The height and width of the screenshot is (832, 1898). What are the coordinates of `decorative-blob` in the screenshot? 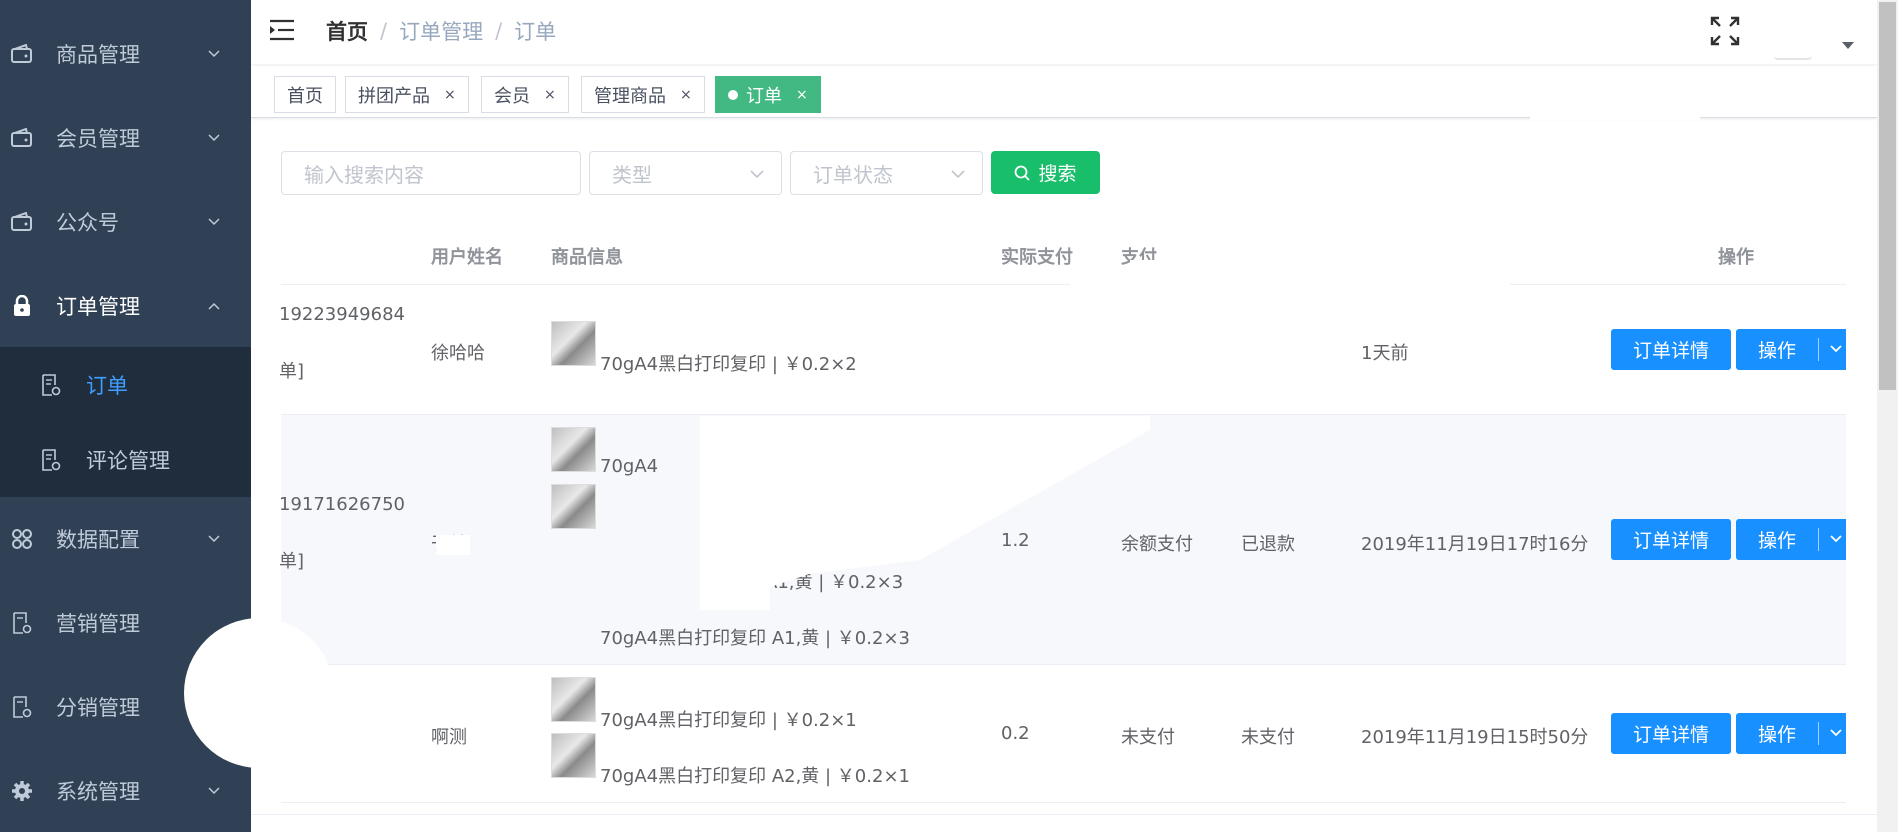 It's located at (259, 693).